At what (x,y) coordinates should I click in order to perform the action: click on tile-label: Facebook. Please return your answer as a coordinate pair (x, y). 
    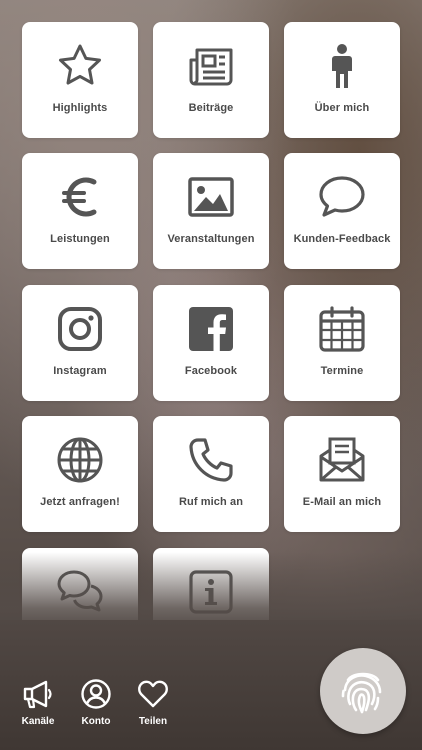
    Looking at the image, I should click on (211, 371).